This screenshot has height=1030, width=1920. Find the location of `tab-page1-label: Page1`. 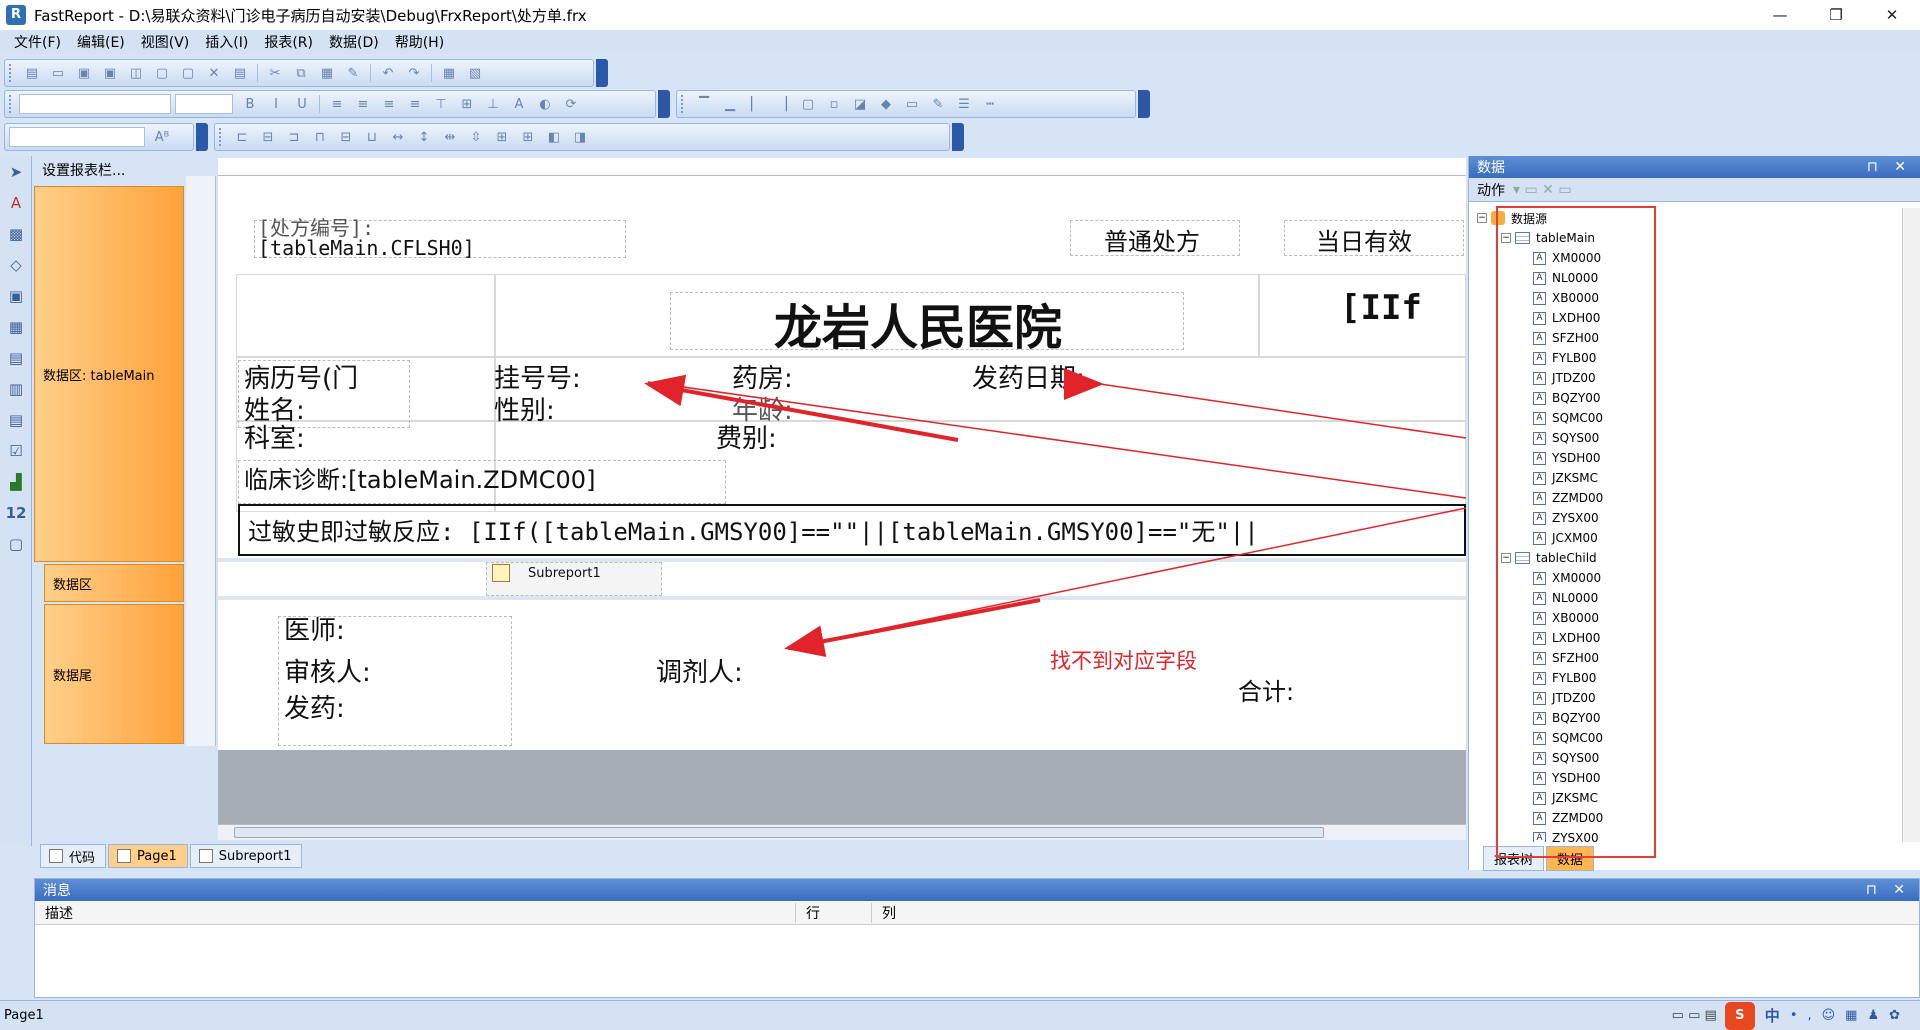

tab-page1-label: Page1 is located at coordinates (157, 856).